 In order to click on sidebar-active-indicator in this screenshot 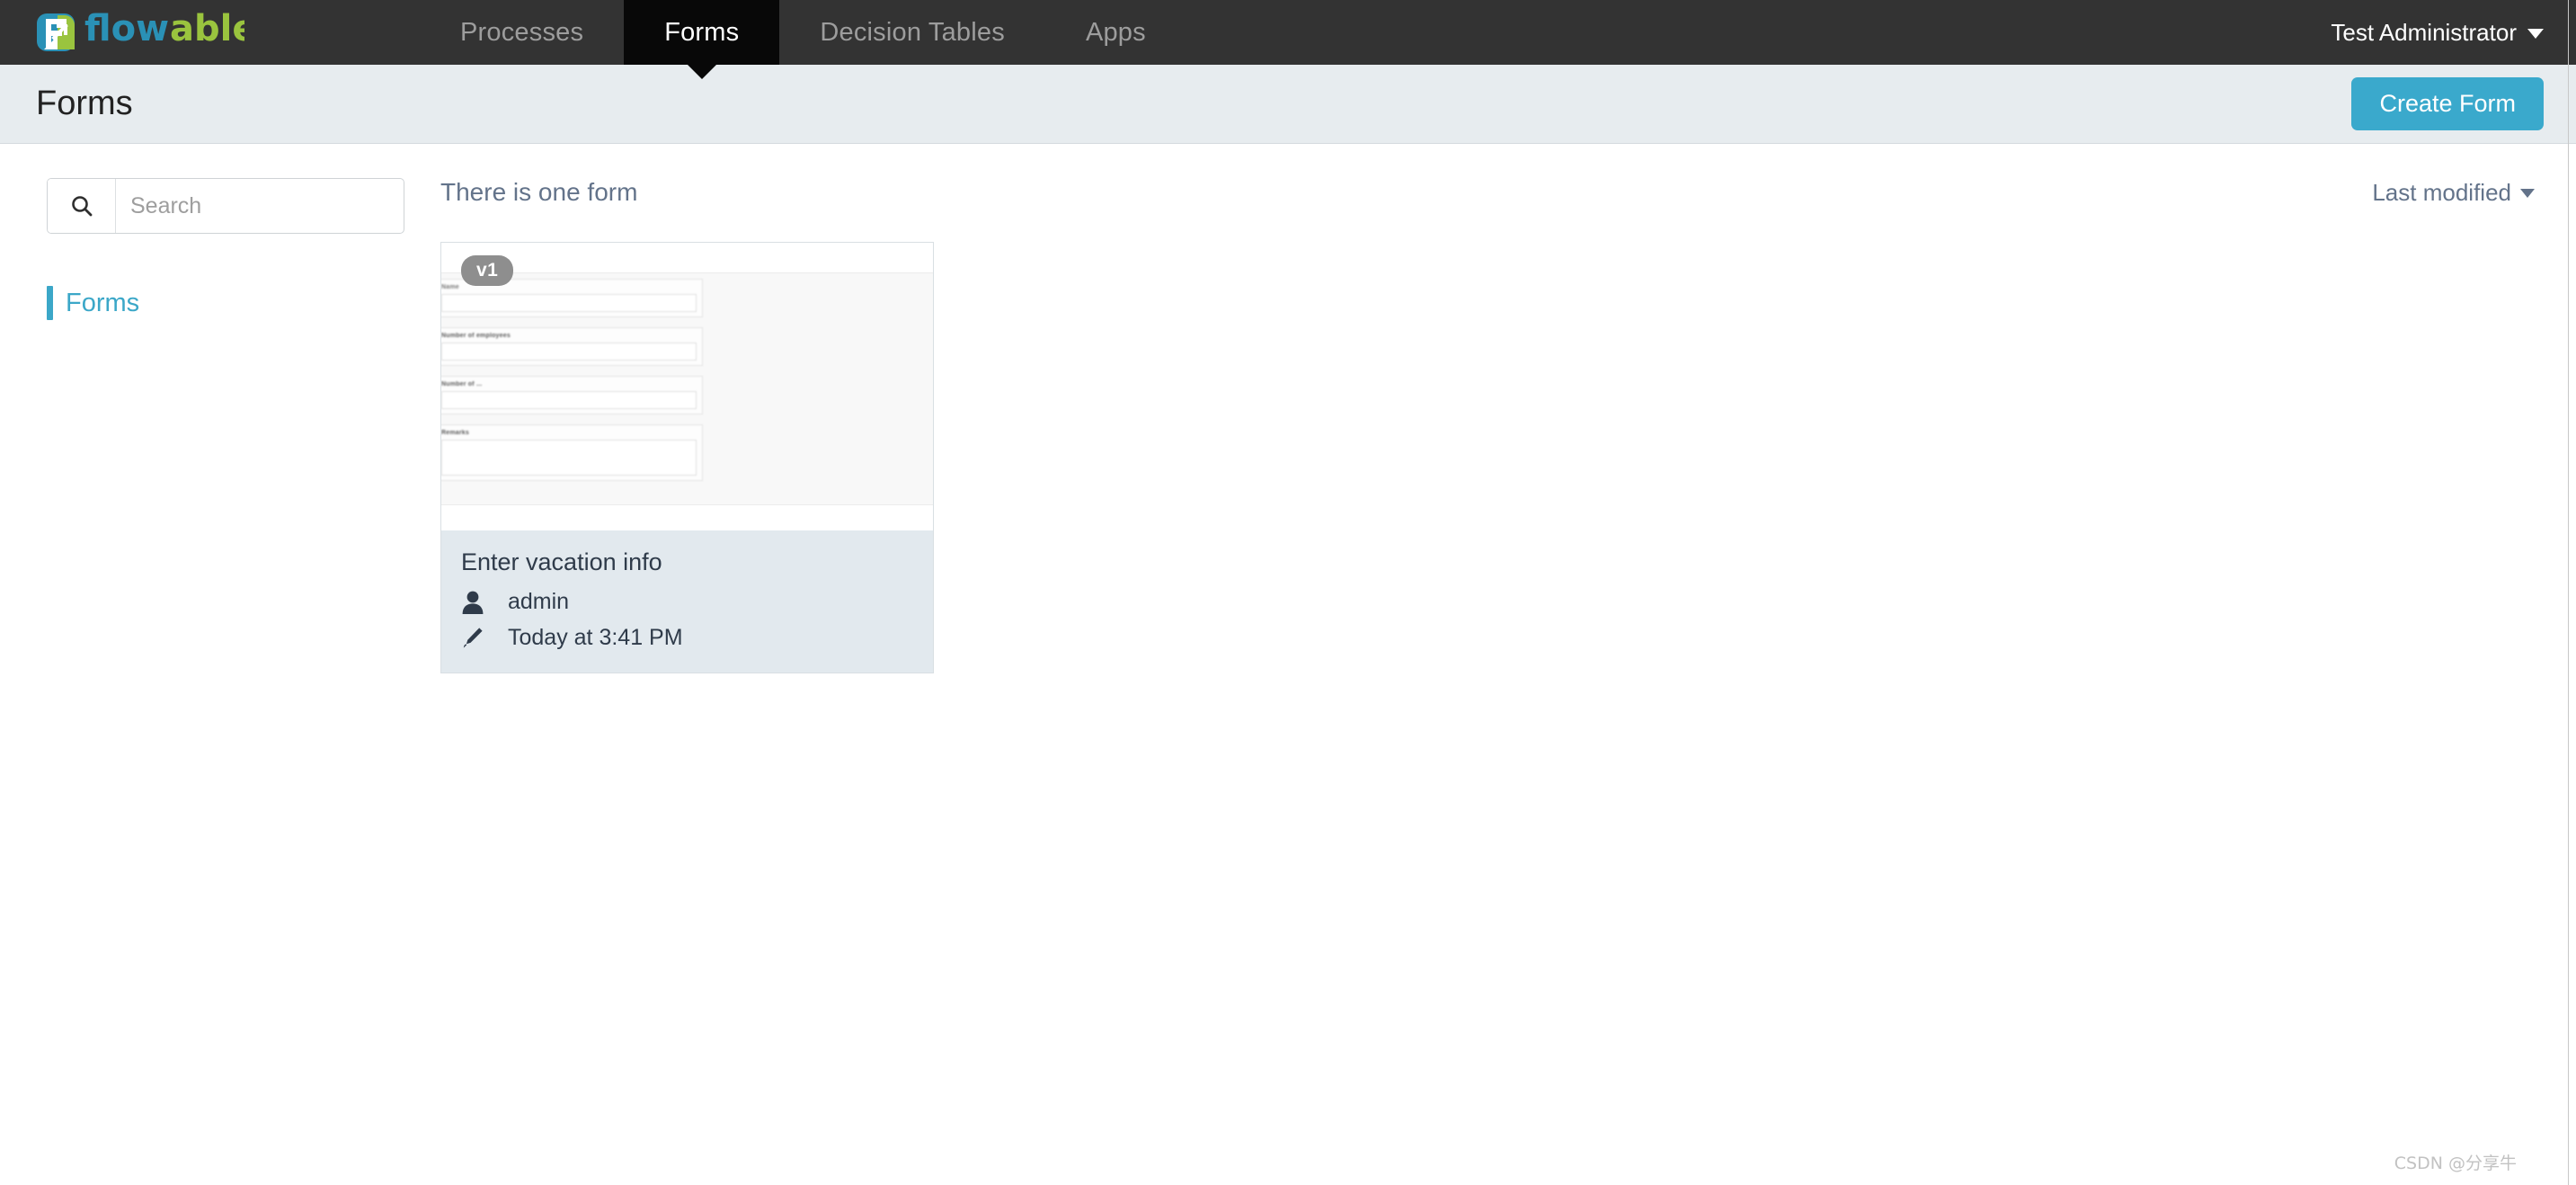, I will do `click(50, 303)`.